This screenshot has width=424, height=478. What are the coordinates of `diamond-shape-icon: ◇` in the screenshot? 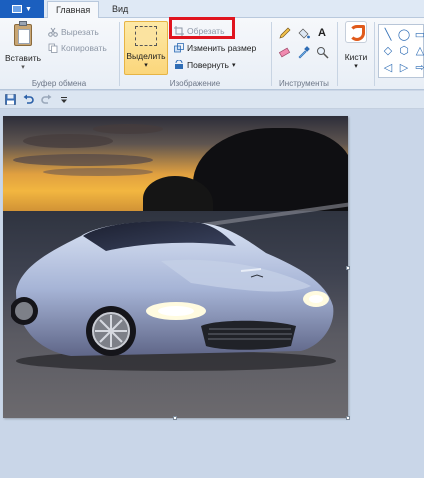 It's located at (388, 51).